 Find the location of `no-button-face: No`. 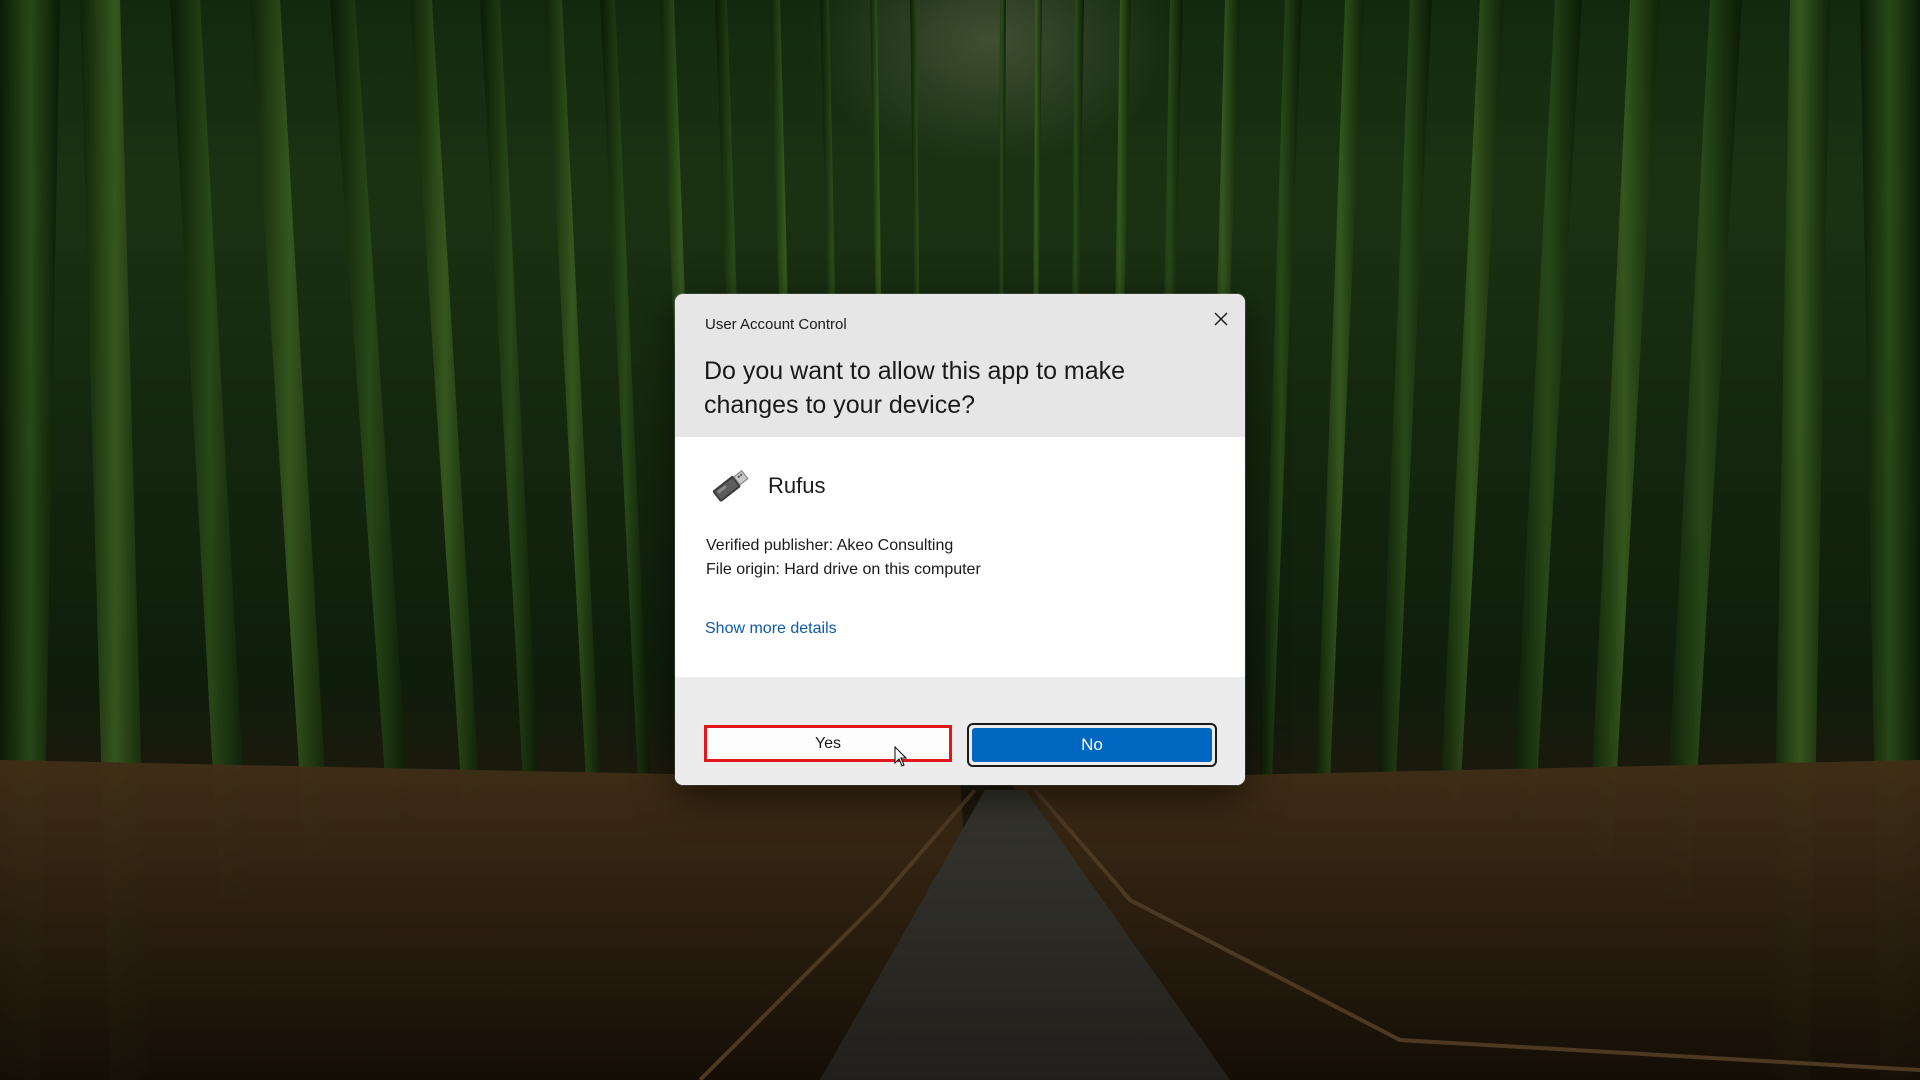

no-button-face: No is located at coordinates (1092, 745).